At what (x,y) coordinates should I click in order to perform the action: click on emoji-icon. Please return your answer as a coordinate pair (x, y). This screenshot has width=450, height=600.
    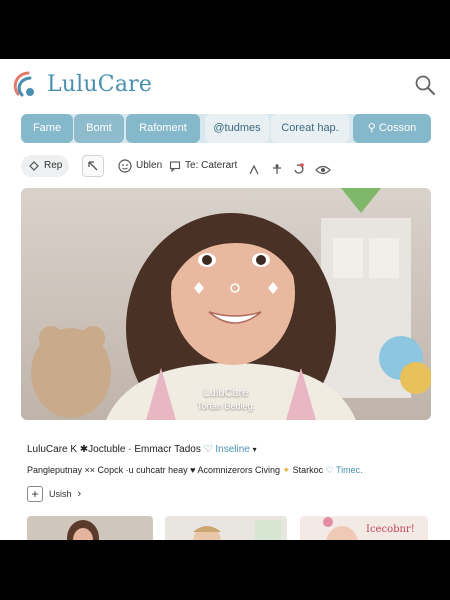
    Looking at the image, I should click on (254, 170).